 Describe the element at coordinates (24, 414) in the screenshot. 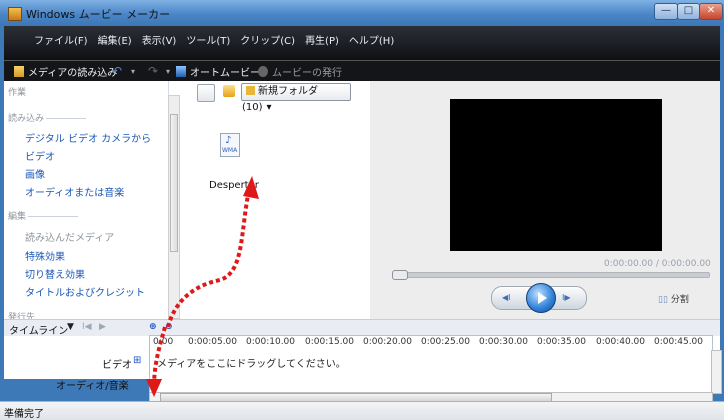

I see `status-text: 準備完了` at that location.